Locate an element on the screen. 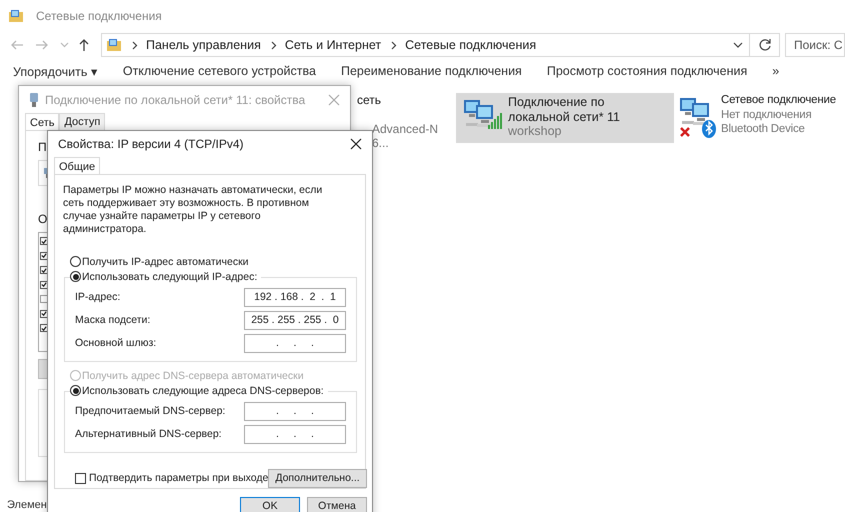  network-signal-icon is located at coordinates (482, 114).